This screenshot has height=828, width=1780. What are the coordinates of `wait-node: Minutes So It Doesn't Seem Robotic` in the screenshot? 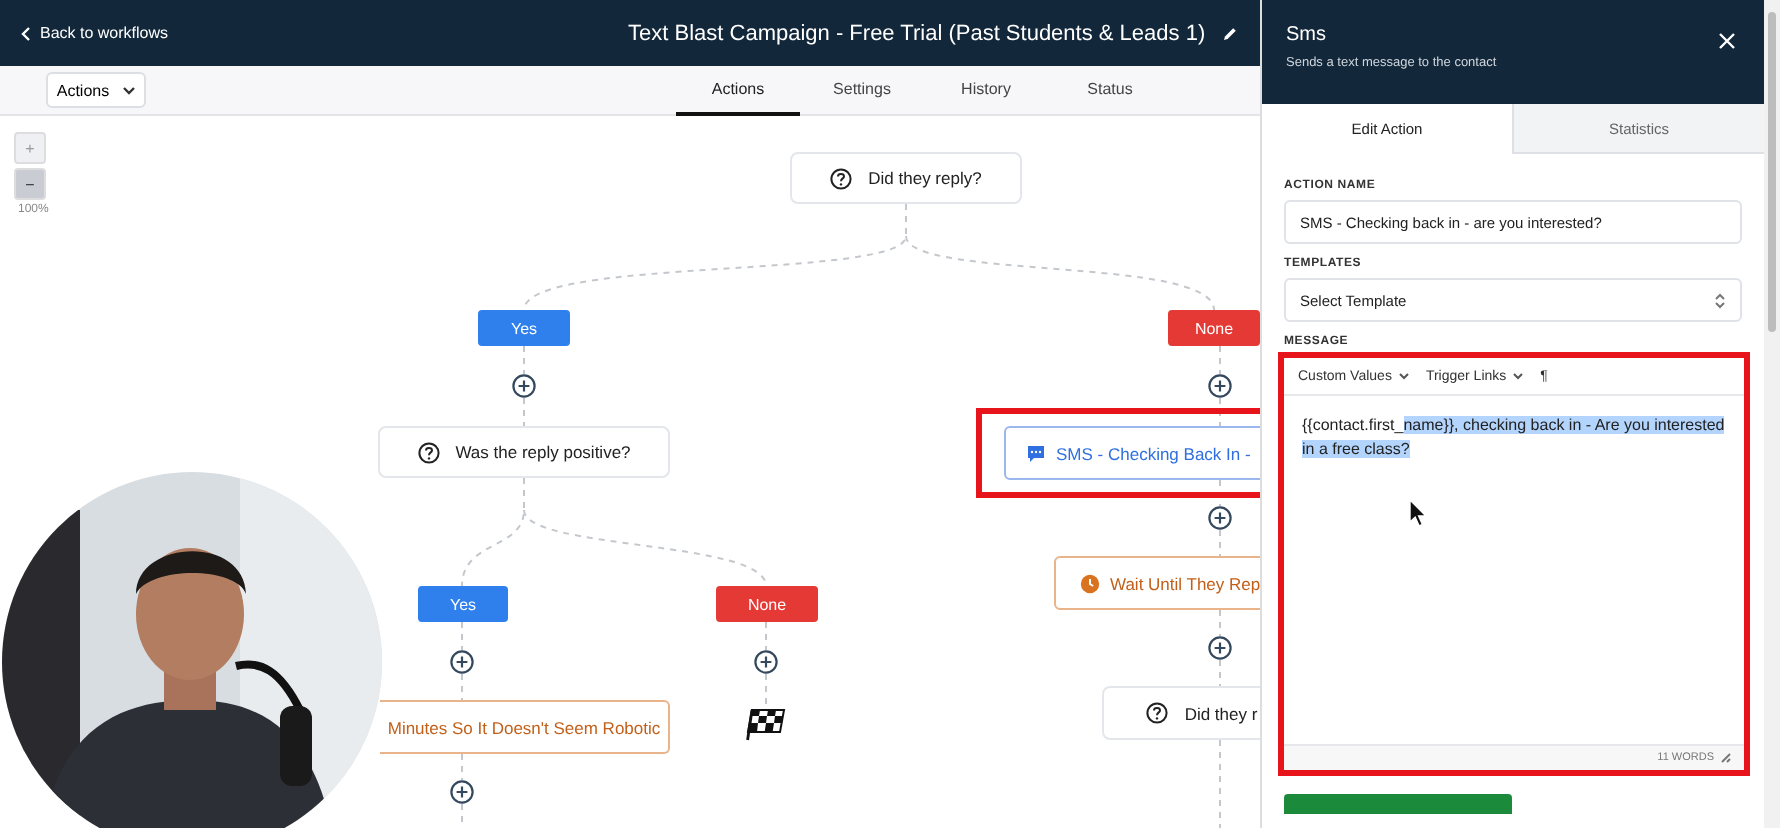 It's located at (525, 727).